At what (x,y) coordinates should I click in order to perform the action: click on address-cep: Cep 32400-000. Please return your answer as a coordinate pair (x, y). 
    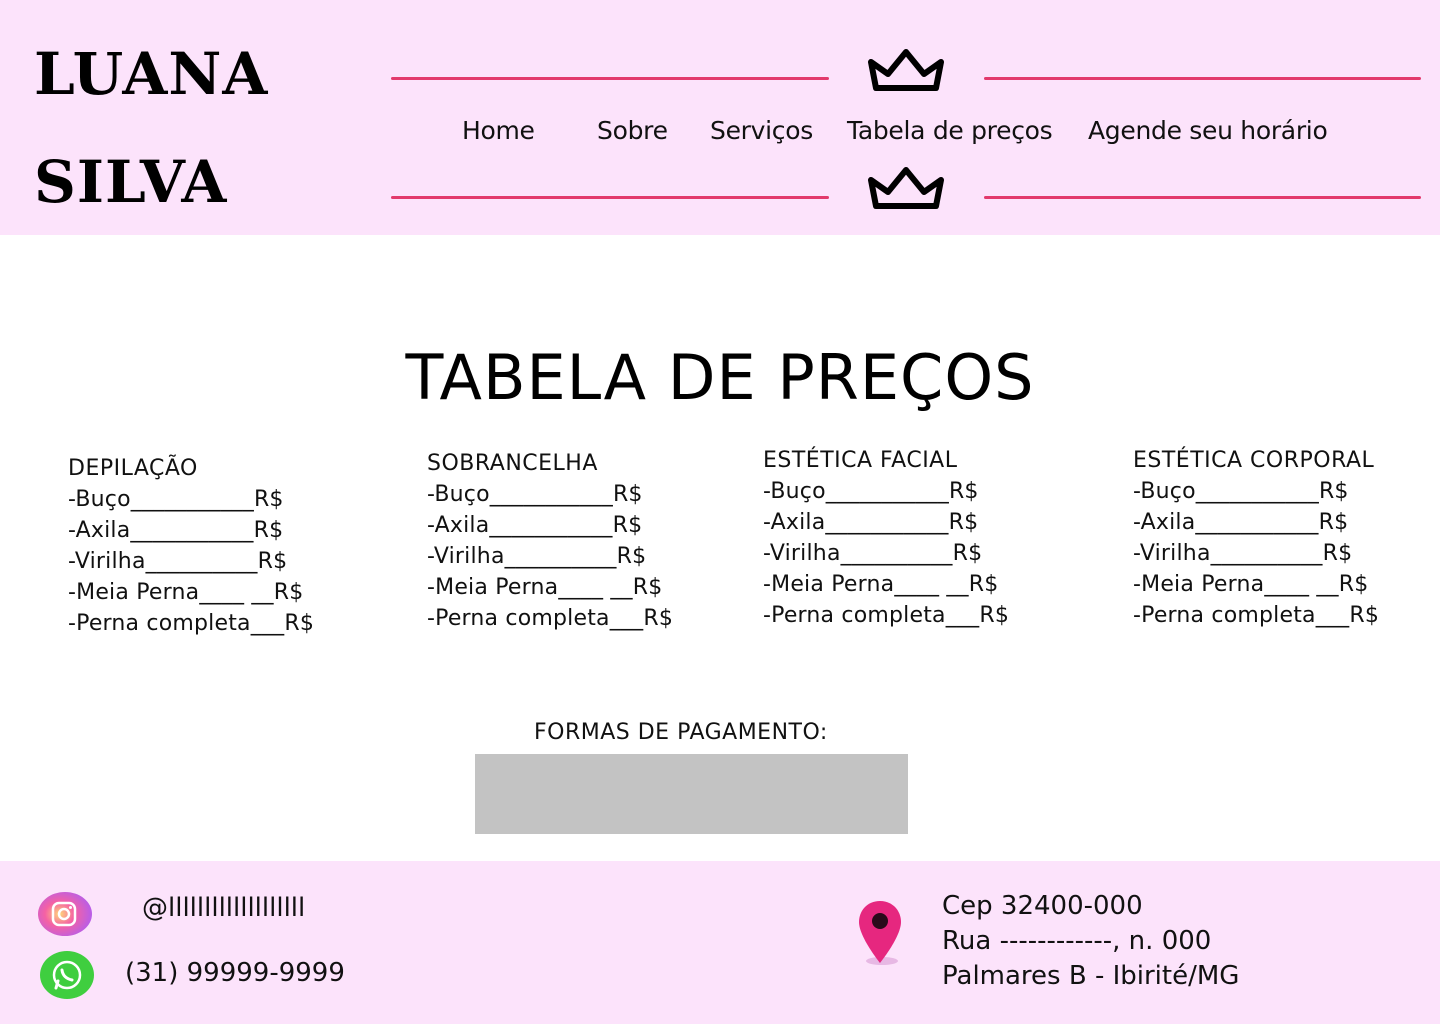
    Looking at the image, I should click on (1042, 906).